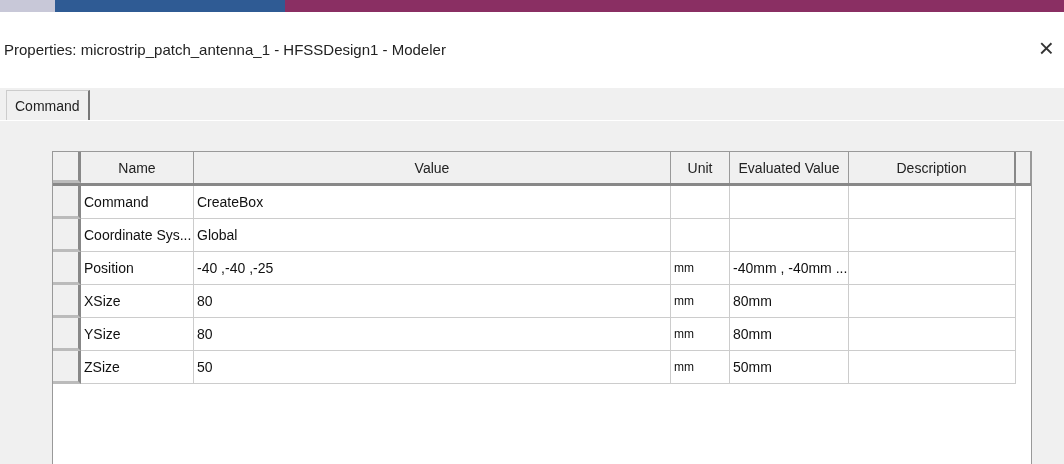 The height and width of the screenshot is (464, 1064). Describe the element at coordinates (932, 167) in the screenshot. I see `column-header: Description` at that location.